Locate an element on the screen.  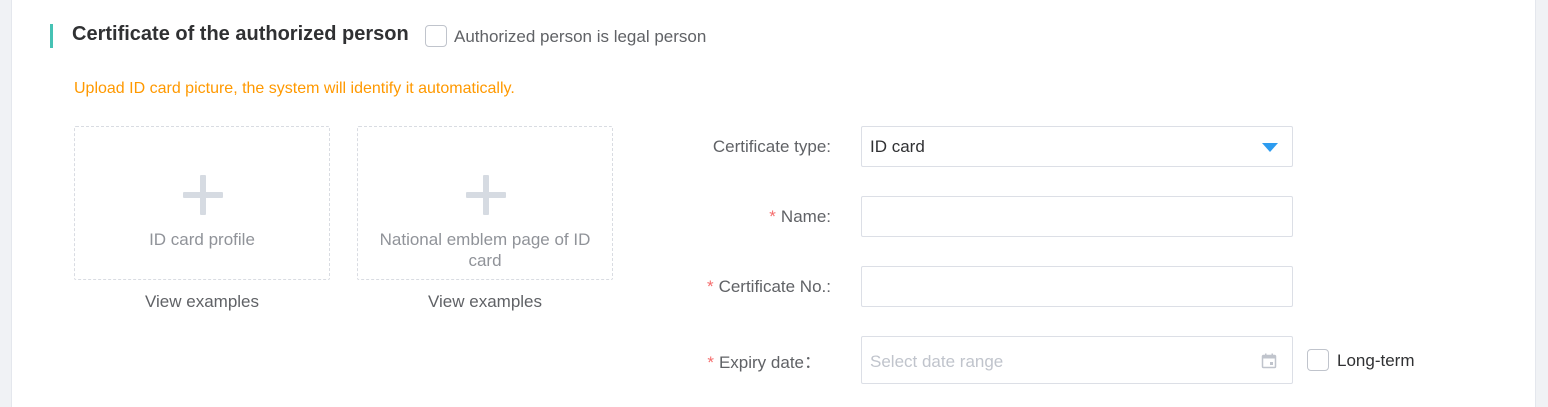
label-text: Name: is located at coordinates (805, 216).